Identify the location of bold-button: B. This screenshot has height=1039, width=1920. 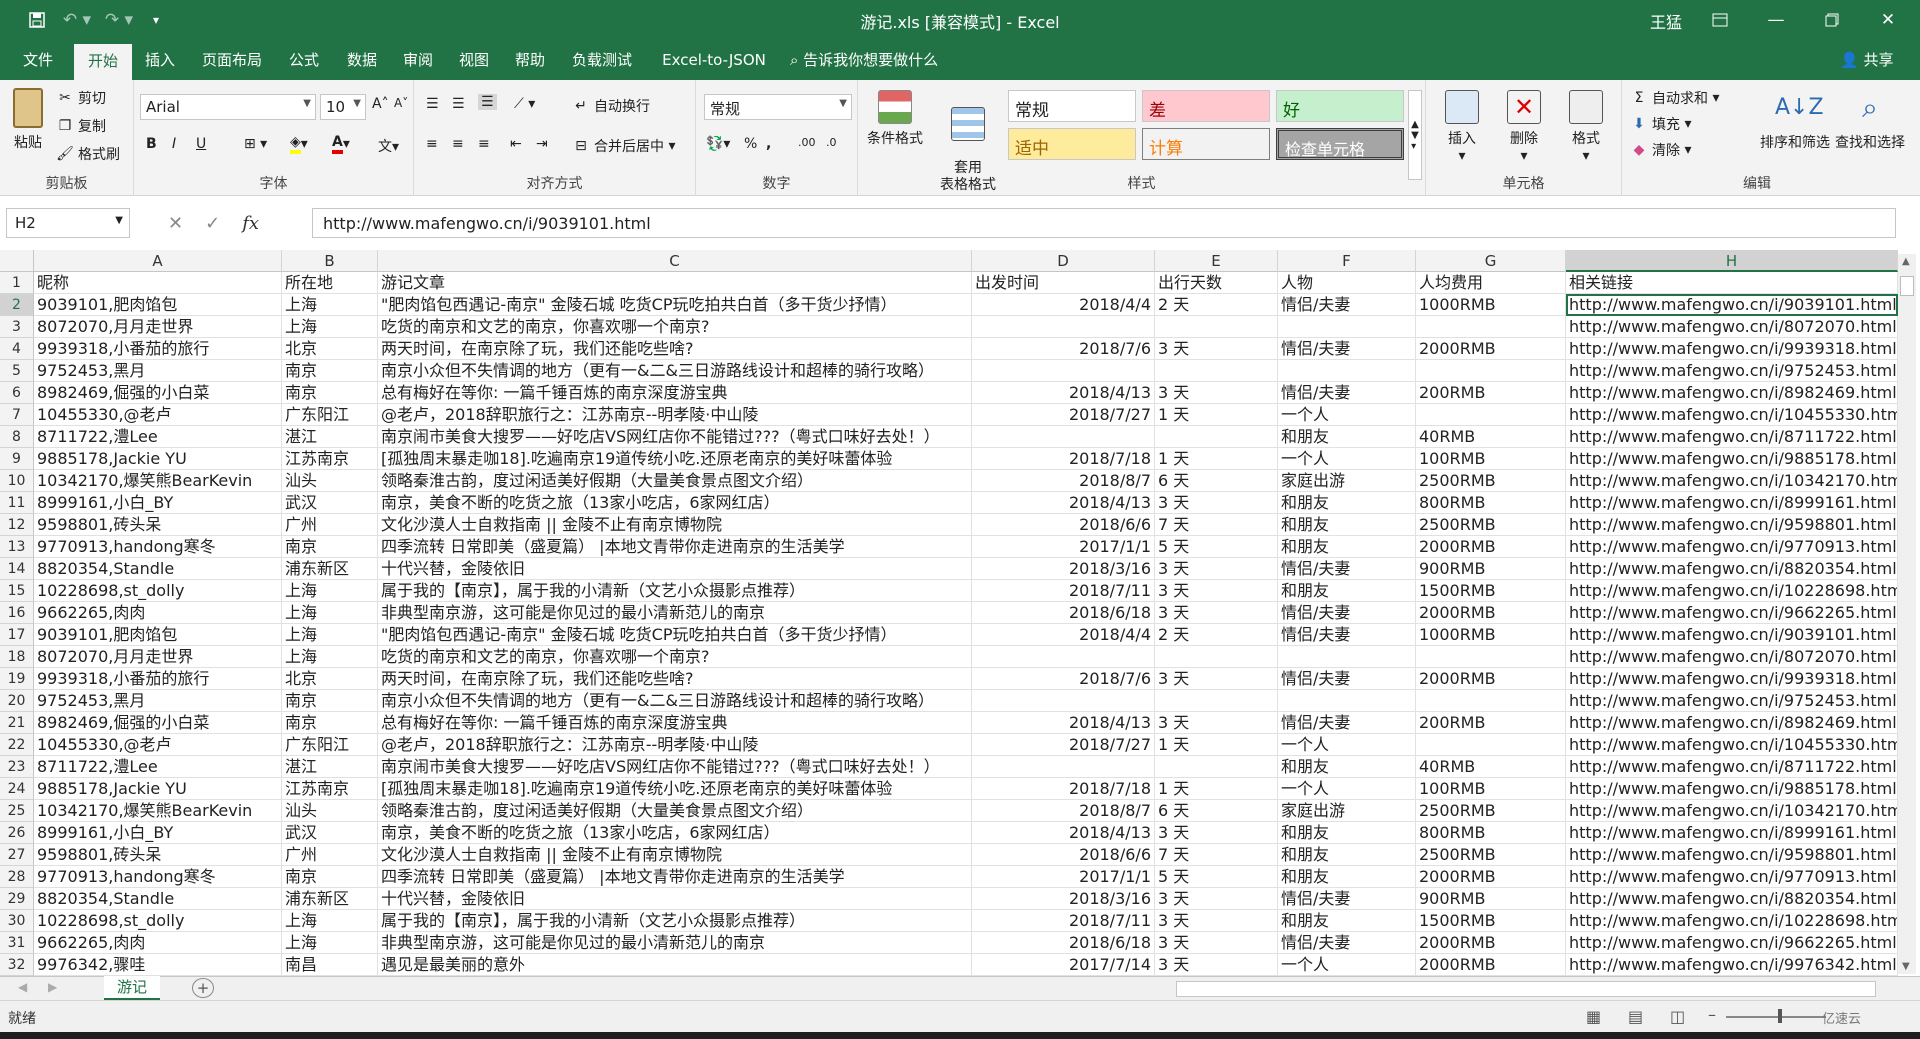
(151, 144).